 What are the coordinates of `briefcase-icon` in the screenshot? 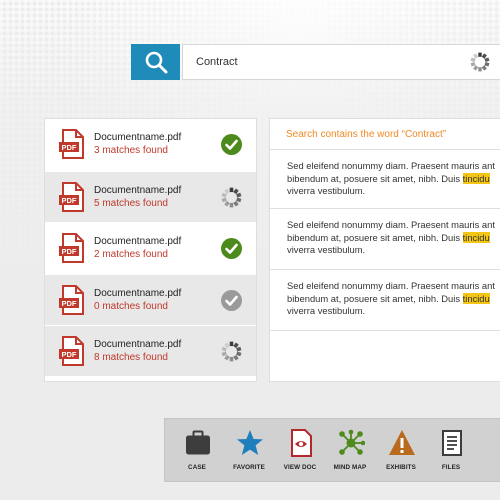 It's located at (198, 442).